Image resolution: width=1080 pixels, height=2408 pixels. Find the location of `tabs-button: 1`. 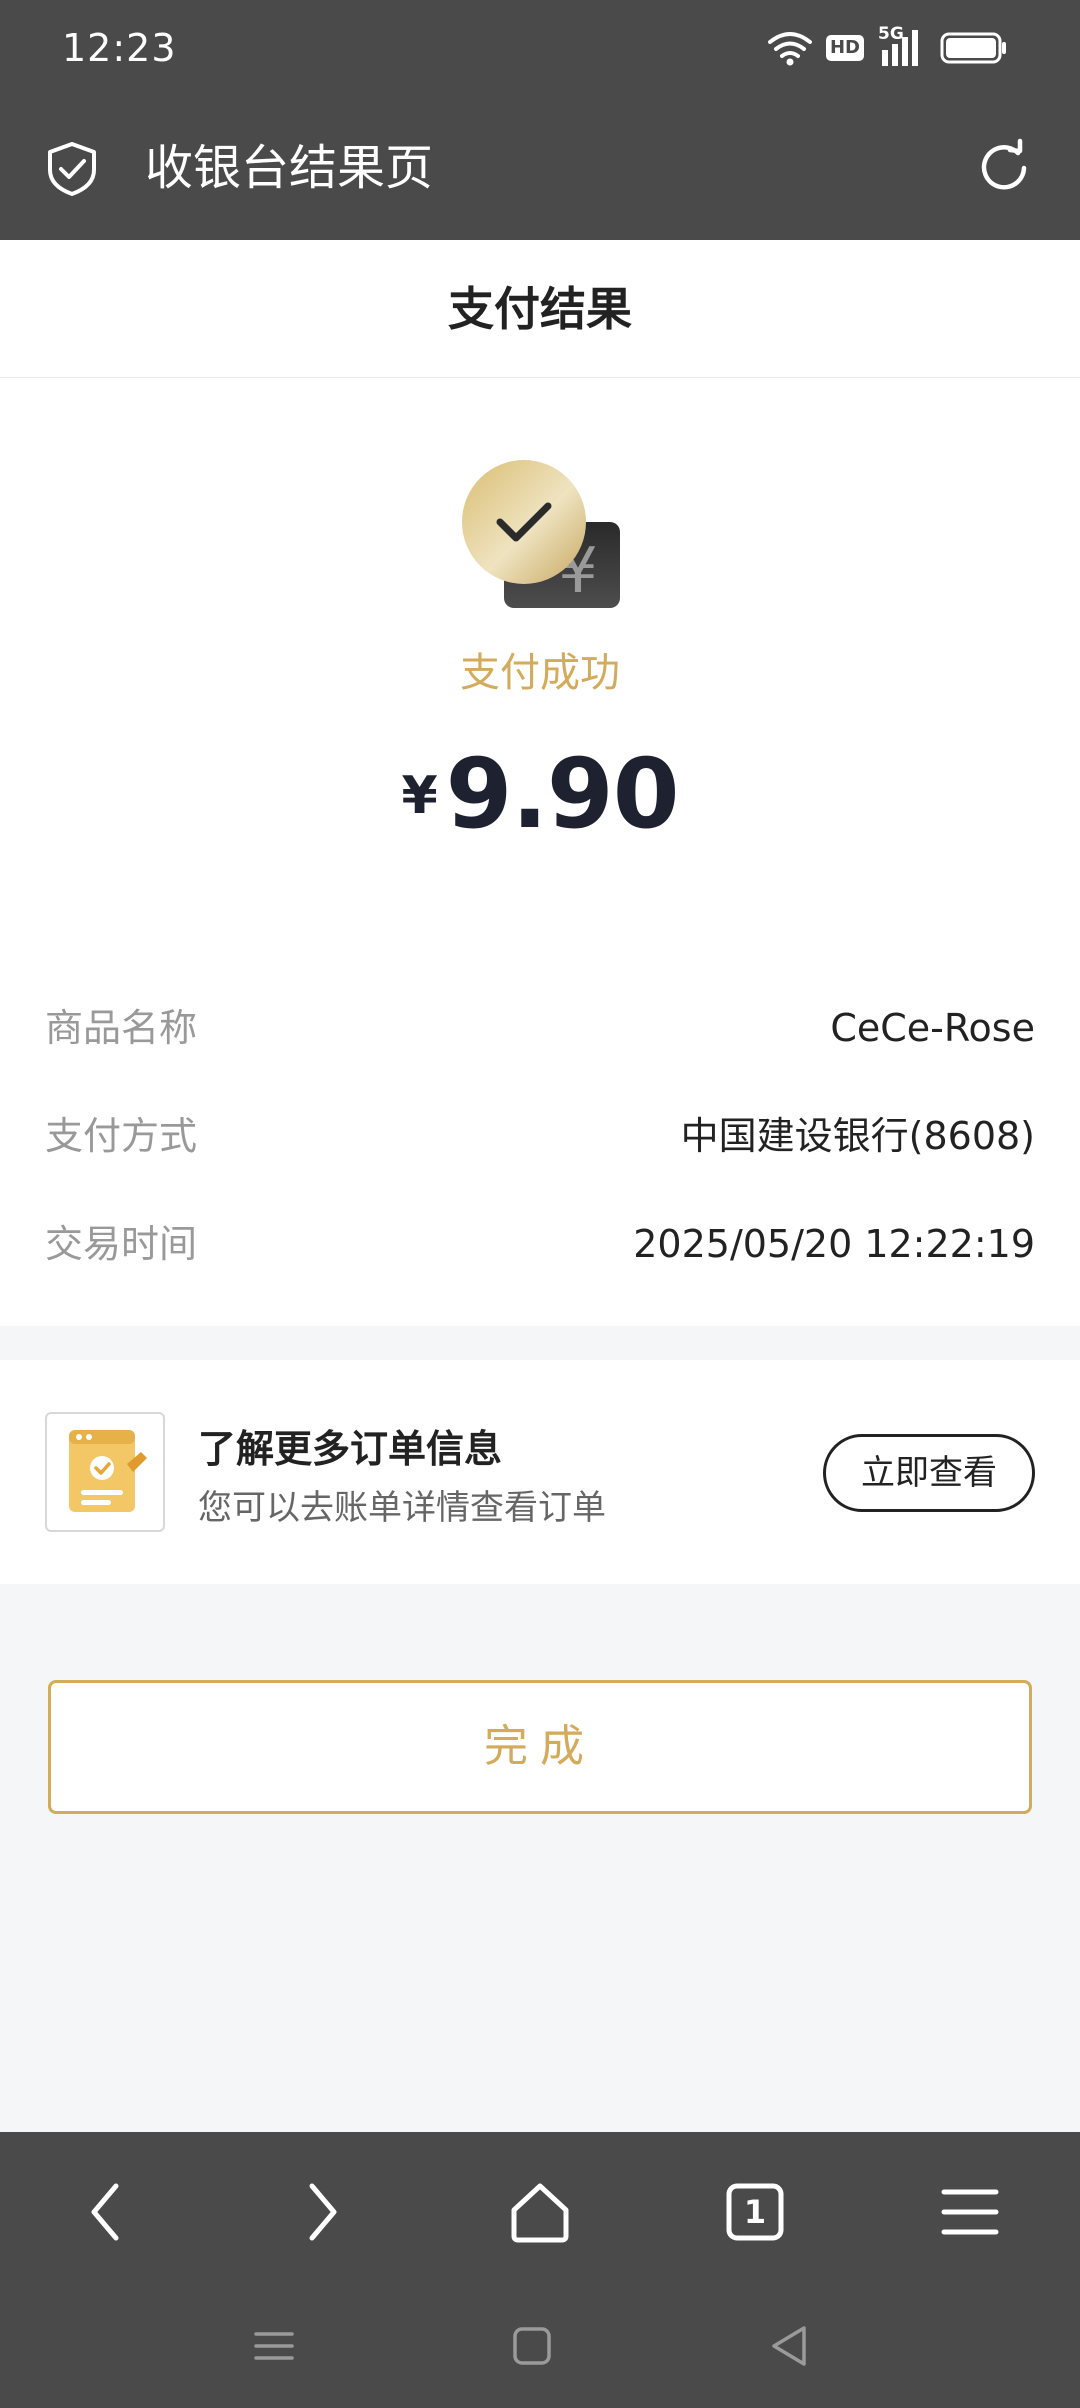

tabs-button: 1 is located at coordinates (755, 2212).